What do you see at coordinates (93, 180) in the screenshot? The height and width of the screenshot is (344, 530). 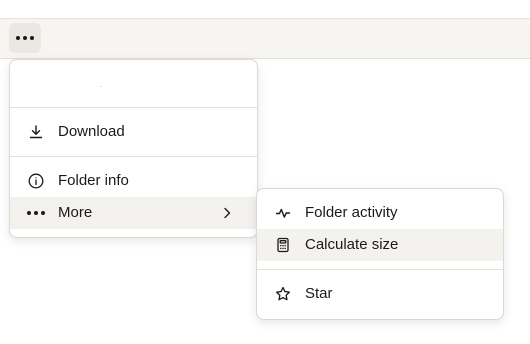 I see `menu-item-label: Folder info` at bounding box center [93, 180].